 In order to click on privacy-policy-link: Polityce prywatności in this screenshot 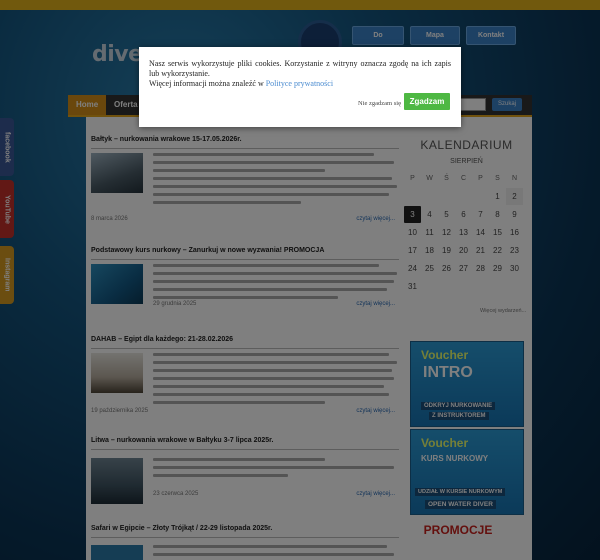, I will do `click(299, 83)`.